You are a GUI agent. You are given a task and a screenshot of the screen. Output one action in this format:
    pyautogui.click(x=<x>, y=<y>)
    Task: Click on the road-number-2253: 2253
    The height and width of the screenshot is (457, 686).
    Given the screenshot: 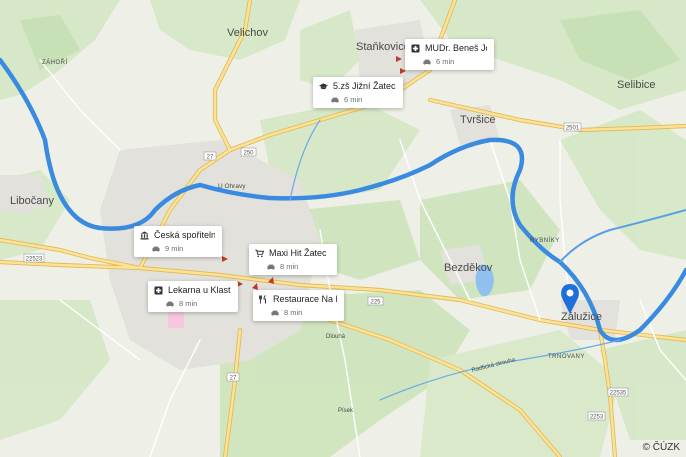 What is the action you would take?
    pyautogui.click(x=597, y=417)
    